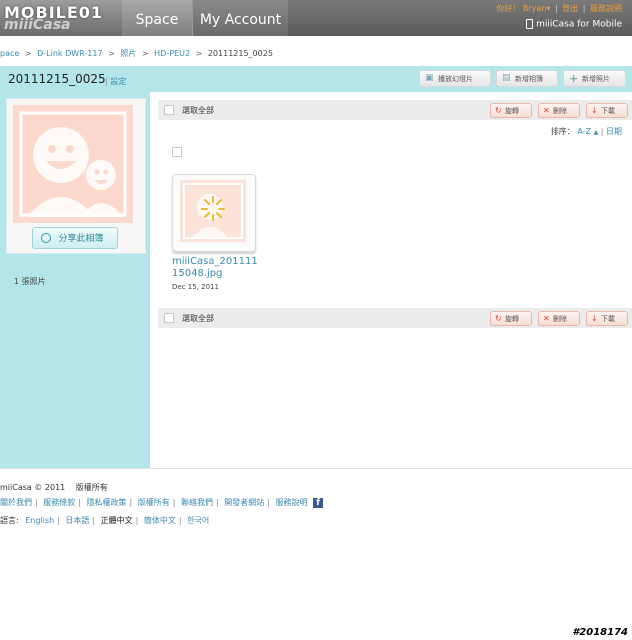 This screenshot has width=632, height=640. What do you see at coordinates (116, 520) in the screenshot?
I see `language-traditional-chinese: 正體中文` at bounding box center [116, 520].